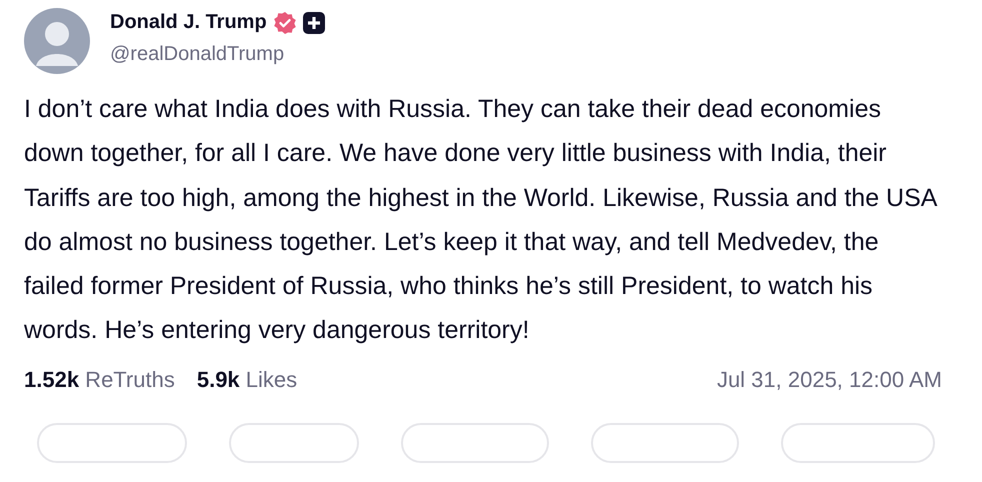 This screenshot has height=482, width=982. Describe the element at coordinates (284, 22) in the screenshot. I see `verified-badge-icon` at that location.